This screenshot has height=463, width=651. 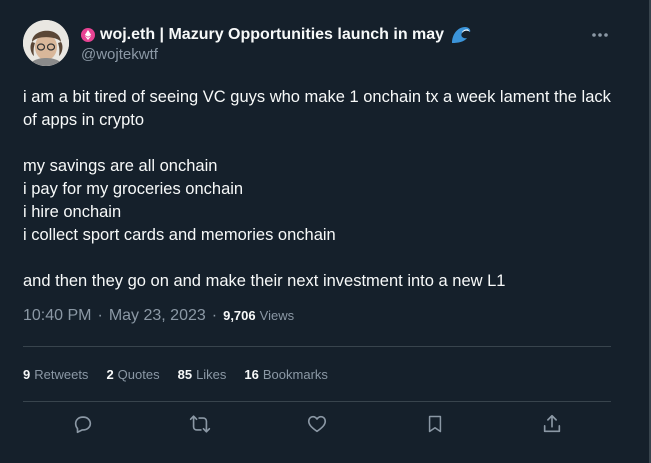 What do you see at coordinates (133, 189) in the screenshot?
I see `tweet-line: i pay for my groceries onchain` at bounding box center [133, 189].